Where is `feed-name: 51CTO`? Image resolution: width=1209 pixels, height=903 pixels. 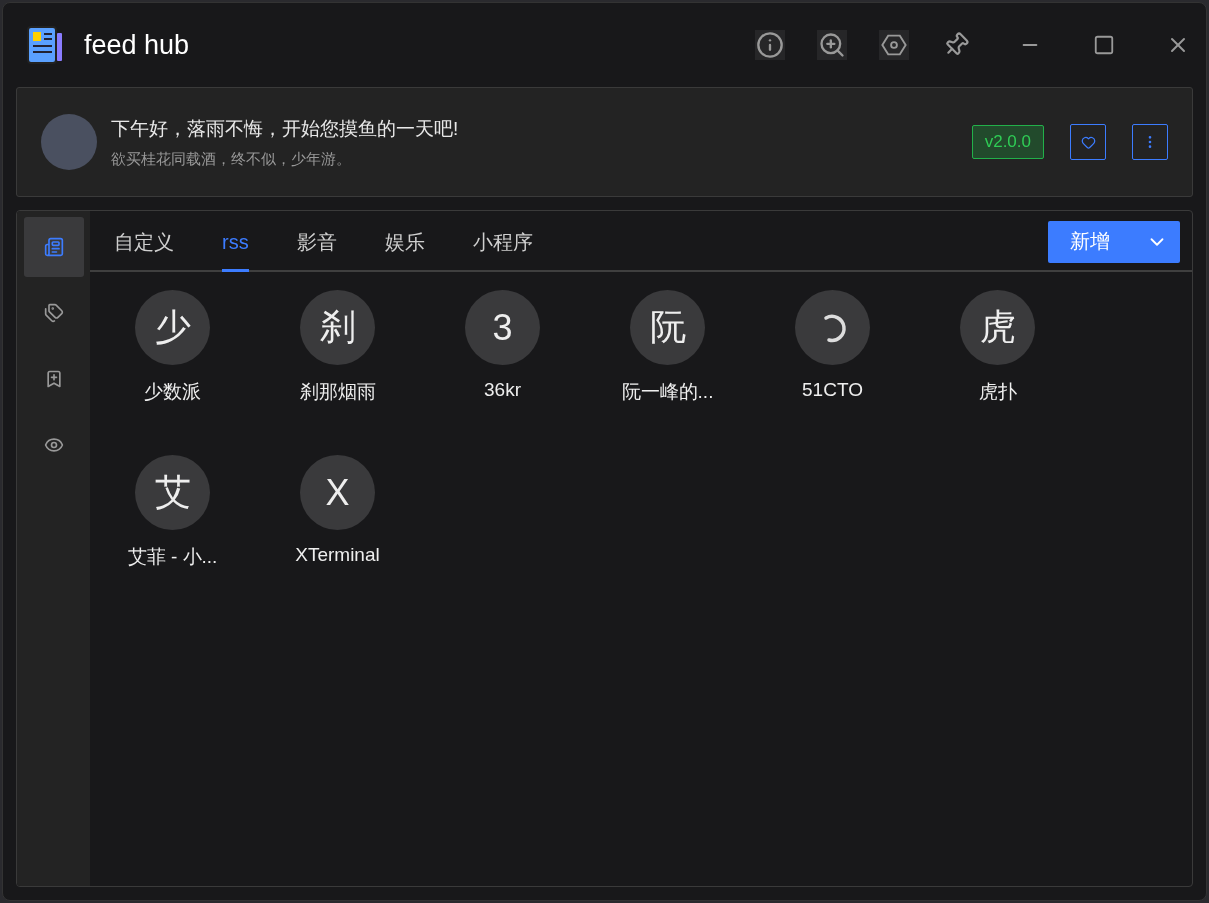
feed-name: 51CTO is located at coordinates (832, 390).